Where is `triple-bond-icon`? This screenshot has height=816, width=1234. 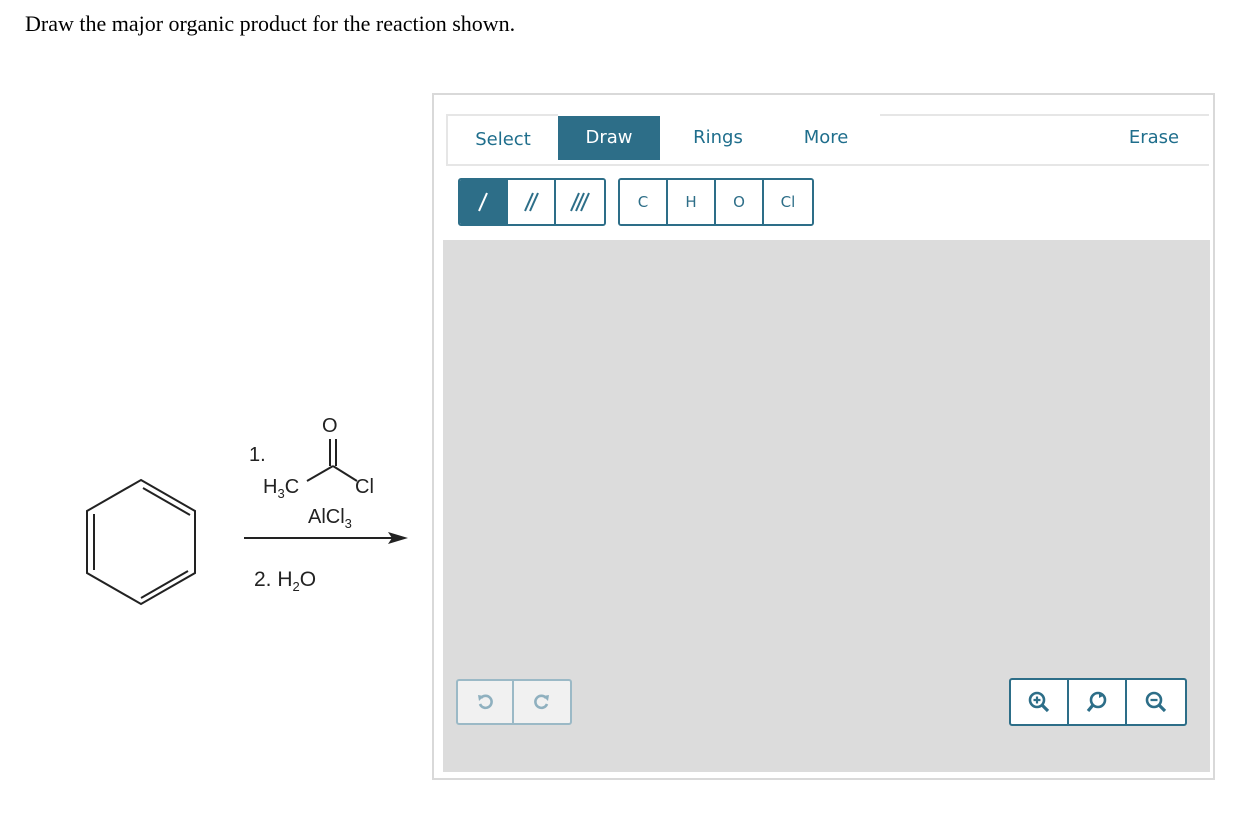 triple-bond-icon is located at coordinates (580, 202).